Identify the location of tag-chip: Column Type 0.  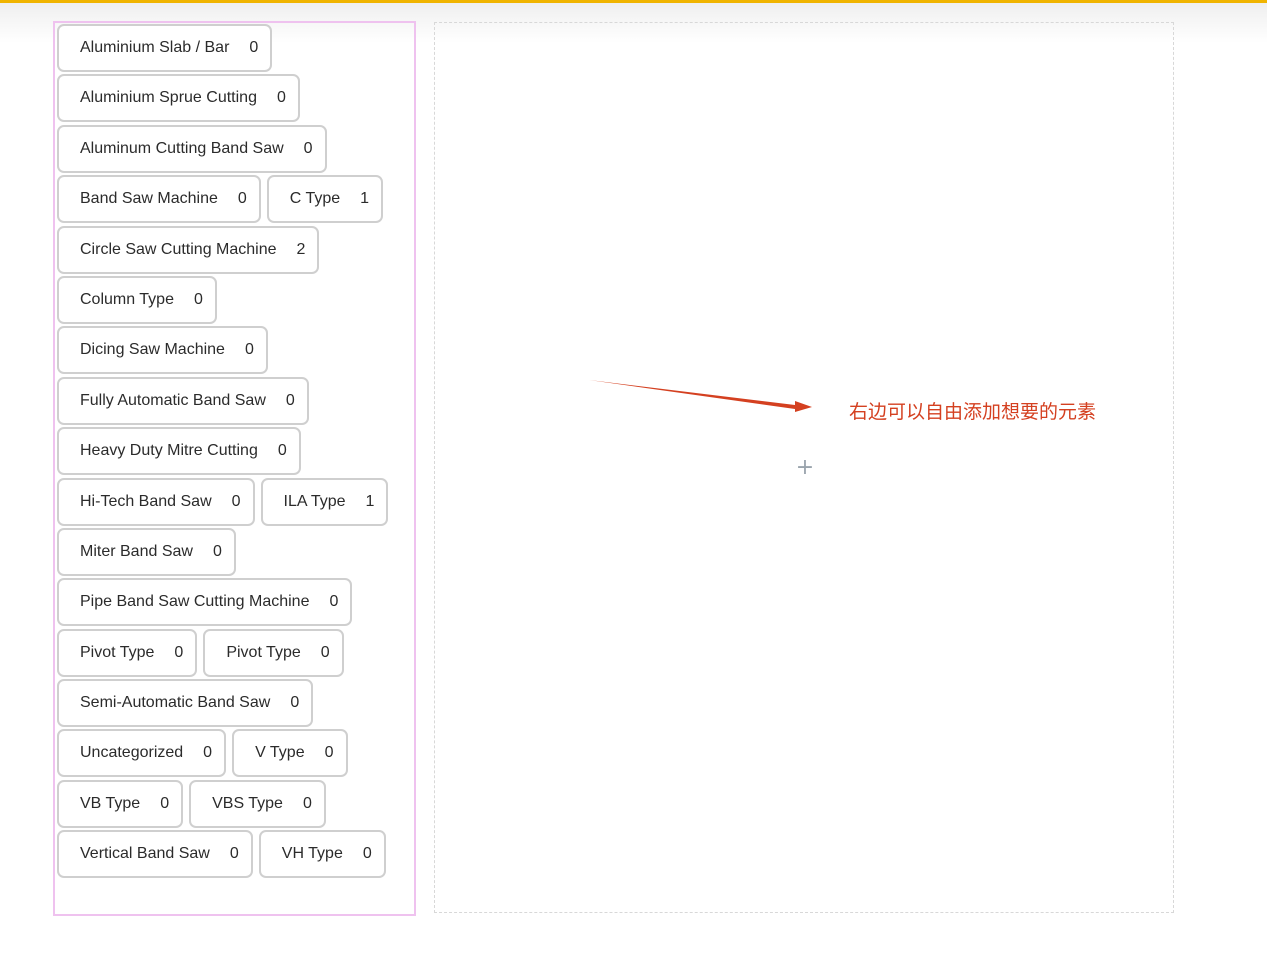
(137, 299).